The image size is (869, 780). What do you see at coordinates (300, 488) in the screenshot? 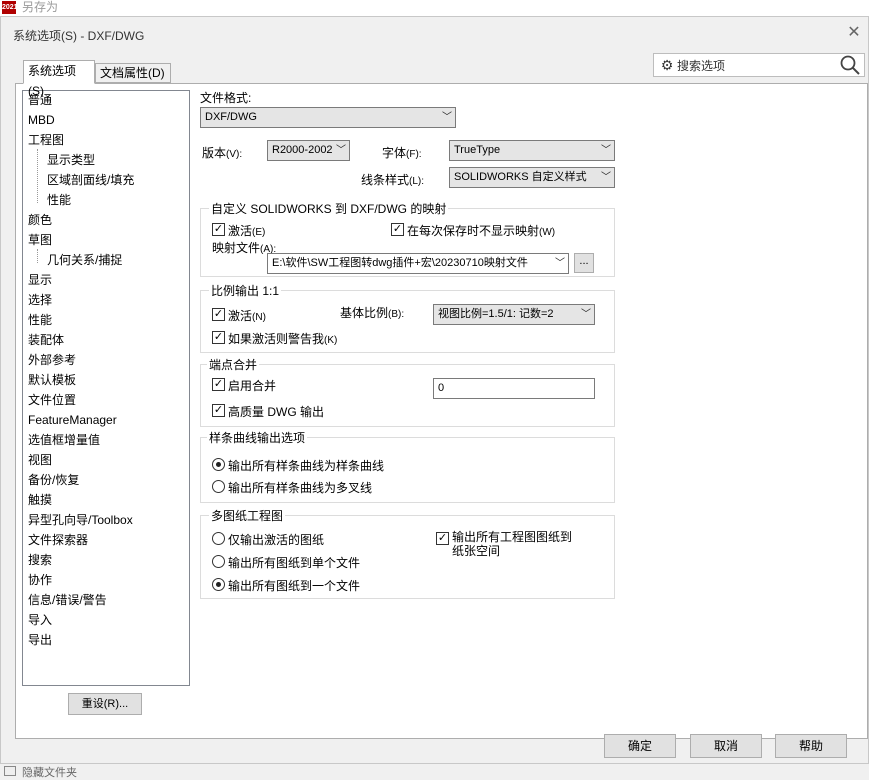
I see `spline-as-polyline-label: 输出所有样条曲线为多叉线` at bounding box center [300, 488].